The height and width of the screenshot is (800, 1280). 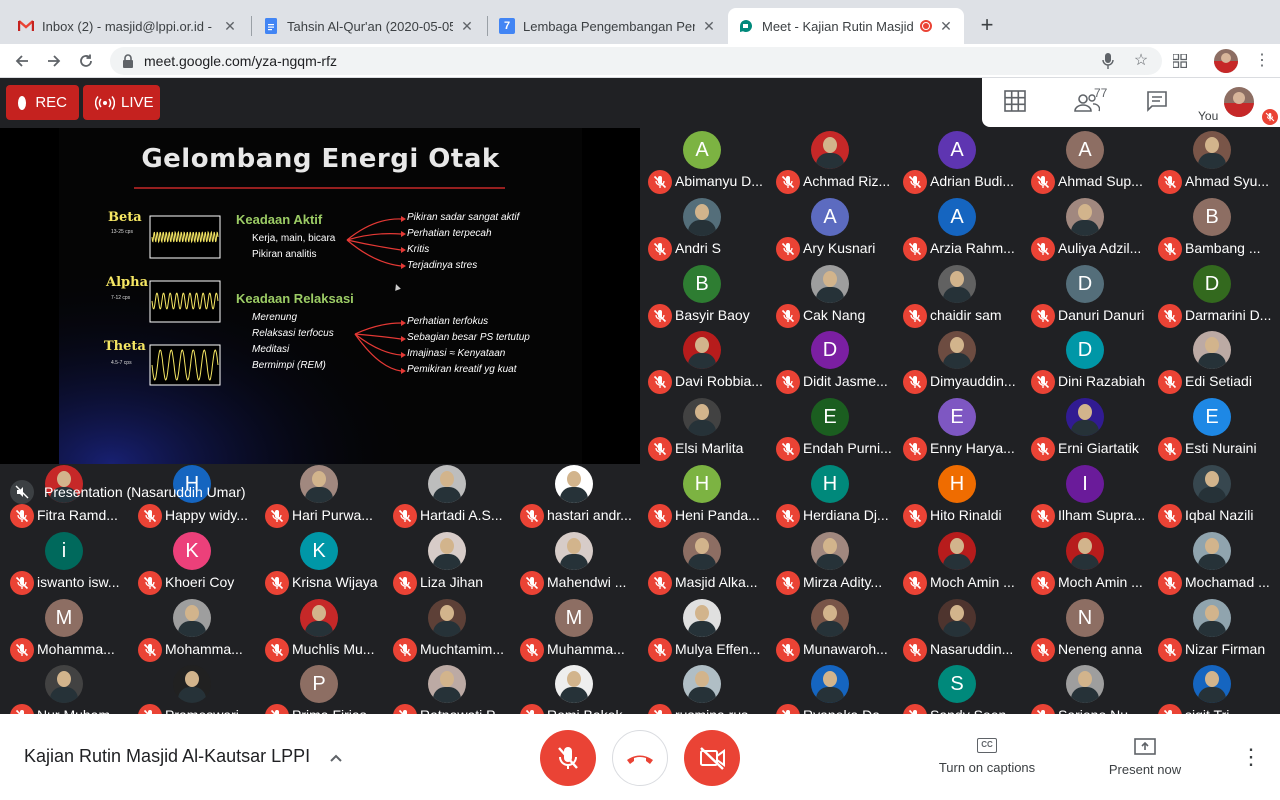 I want to click on mic-muted-icon, so click(x=22, y=583).